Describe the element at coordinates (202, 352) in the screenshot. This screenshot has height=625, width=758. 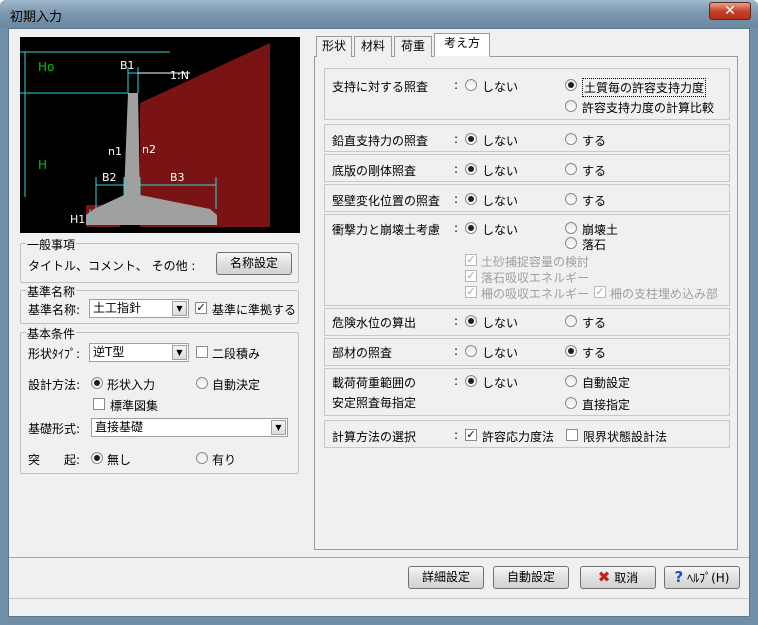
I see `two-stage-checkbox` at that location.